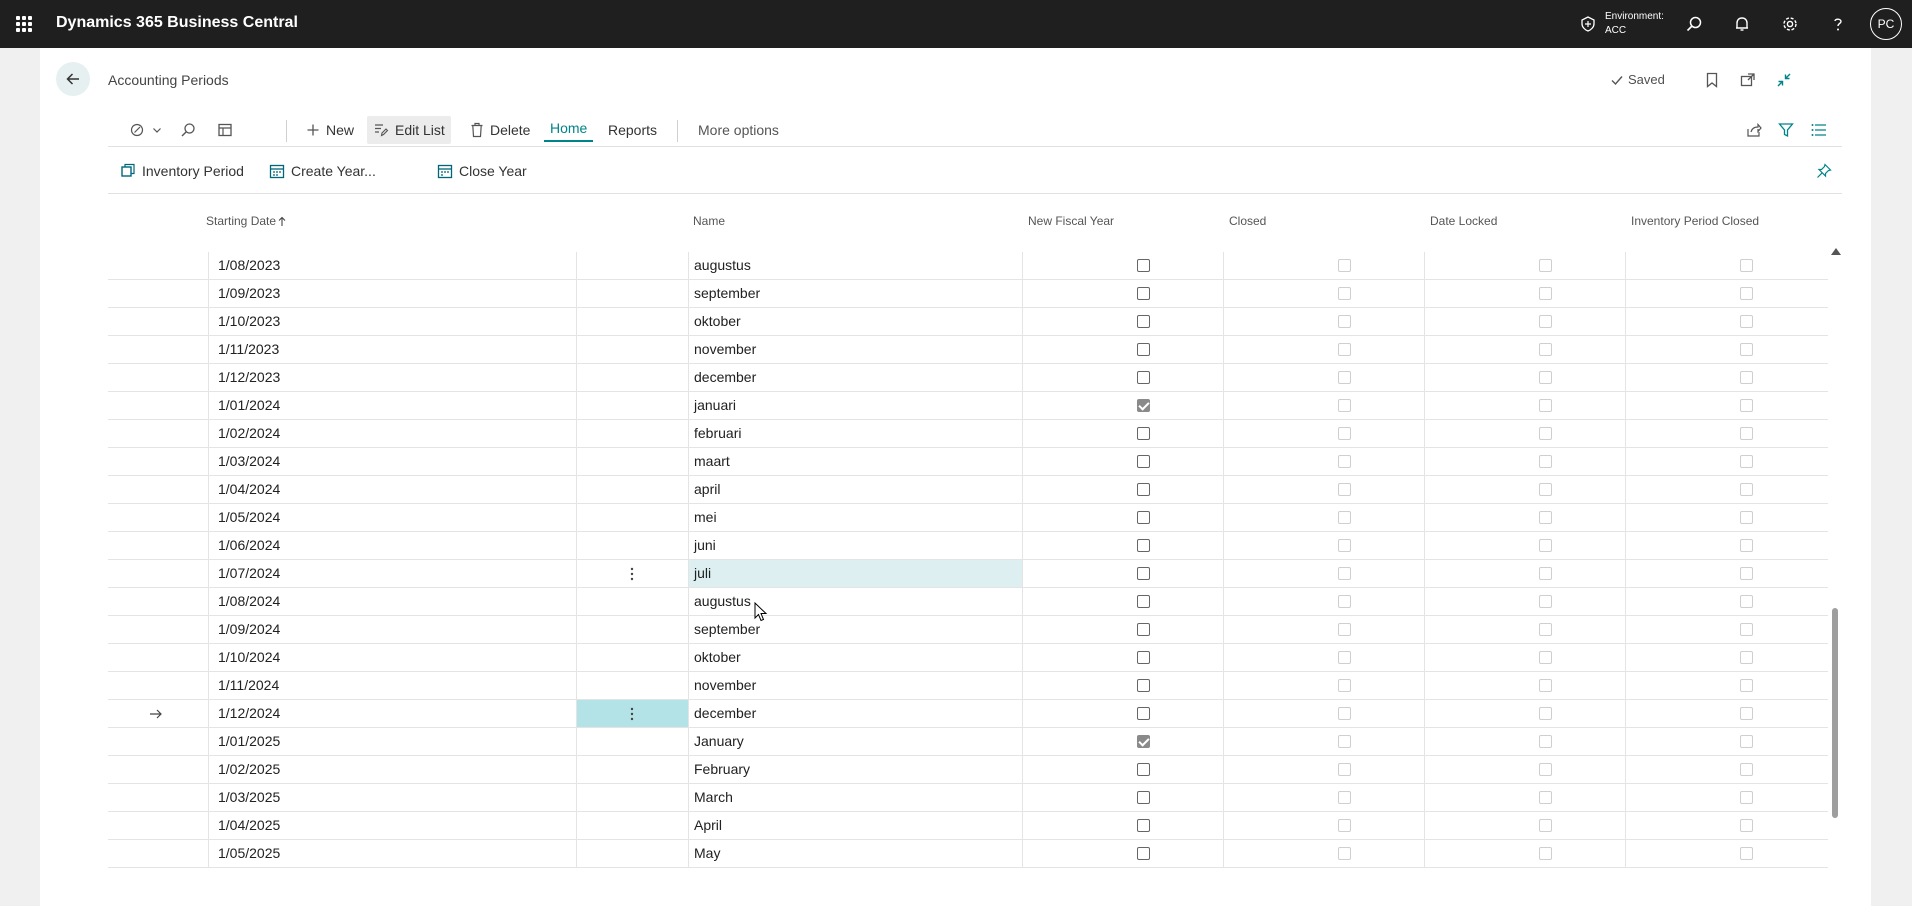 Image resolution: width=1912 pixels, height=906 pixels. I want to click on search-list-button, so click(188, 130).